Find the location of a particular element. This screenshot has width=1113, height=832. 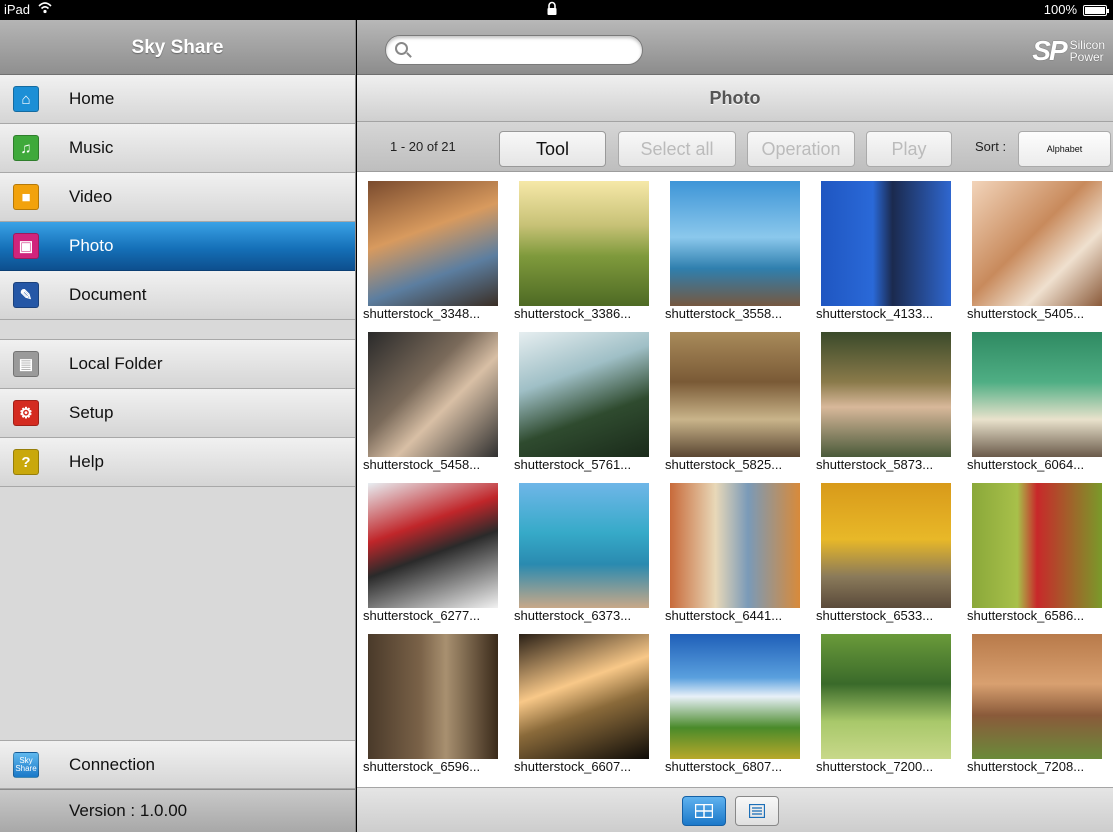

home-icon: ⌂ is located at coordinates (26, 99).